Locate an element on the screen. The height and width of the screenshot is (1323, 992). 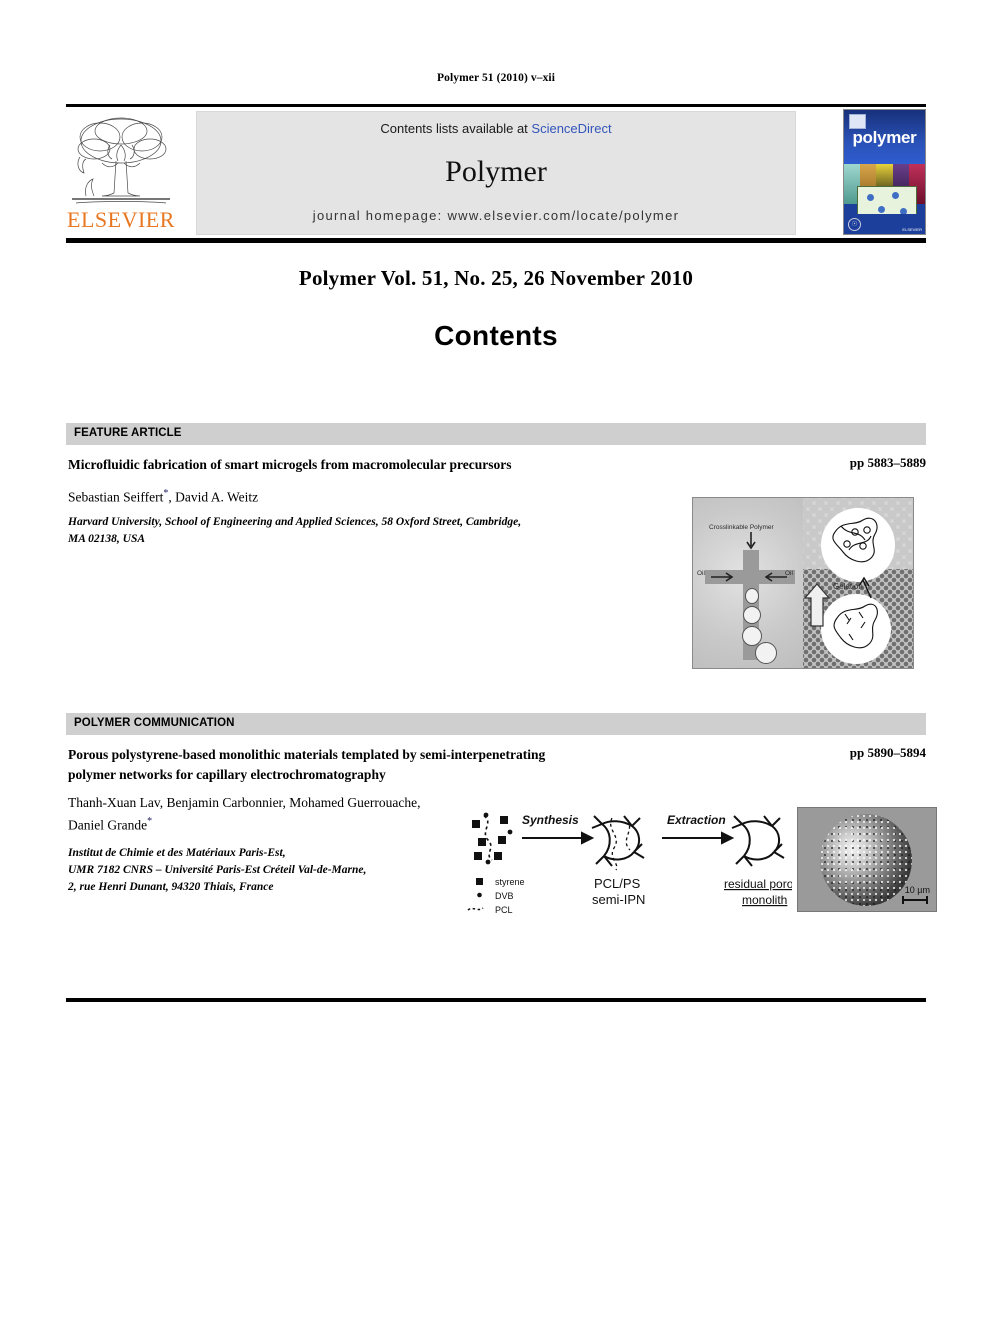
ga1-arrow-left-icon is located at coordinates (775, 577).